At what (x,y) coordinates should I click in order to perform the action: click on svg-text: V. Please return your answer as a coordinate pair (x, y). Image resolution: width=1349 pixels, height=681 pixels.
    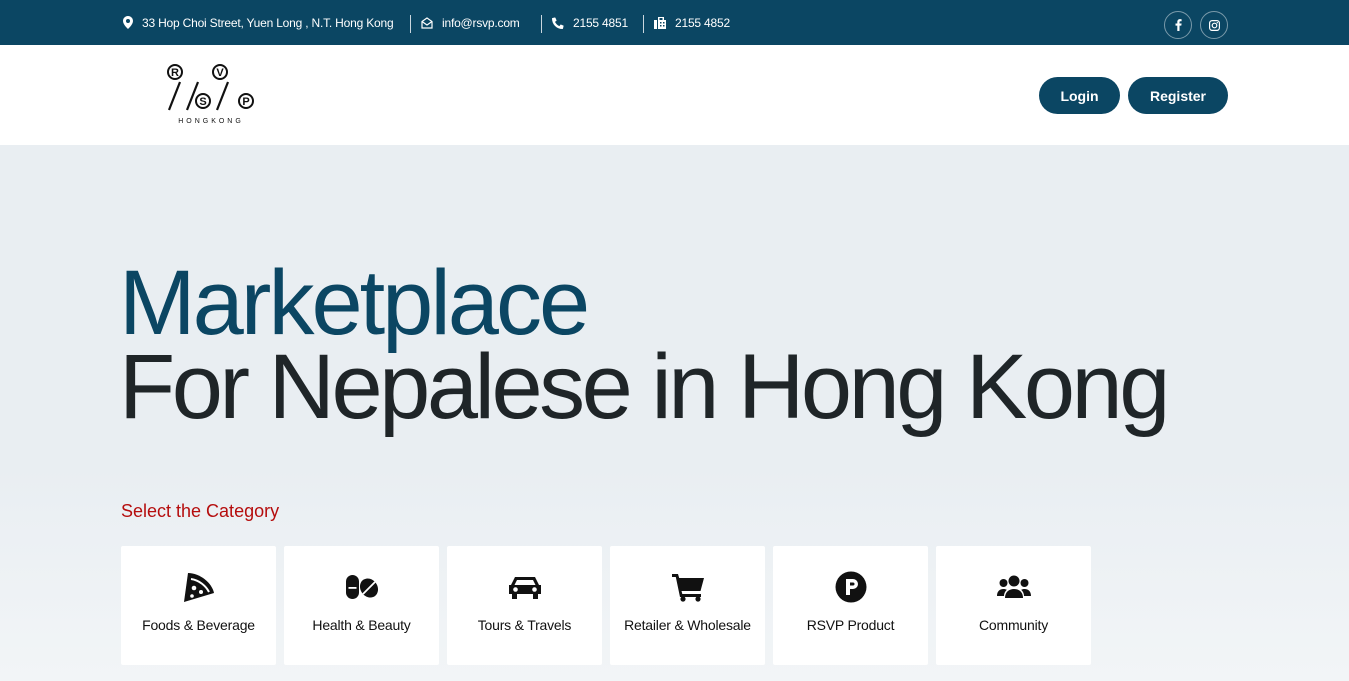
    Looking at the image, I should click on (220, 73).